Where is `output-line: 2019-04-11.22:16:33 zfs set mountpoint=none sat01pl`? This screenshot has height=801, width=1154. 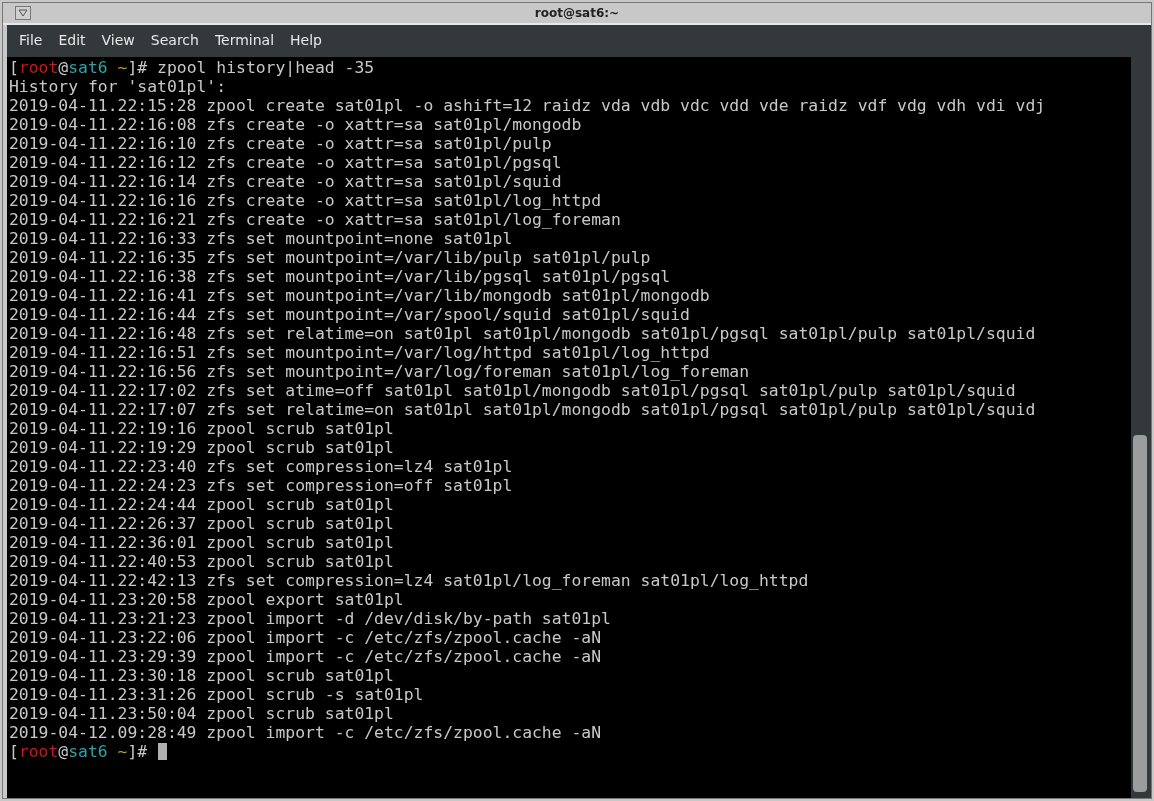 output-line: 2019-04-11.22:16:33 zfs set mountpoint=none sat01pl is located at coordinates (261, 238).